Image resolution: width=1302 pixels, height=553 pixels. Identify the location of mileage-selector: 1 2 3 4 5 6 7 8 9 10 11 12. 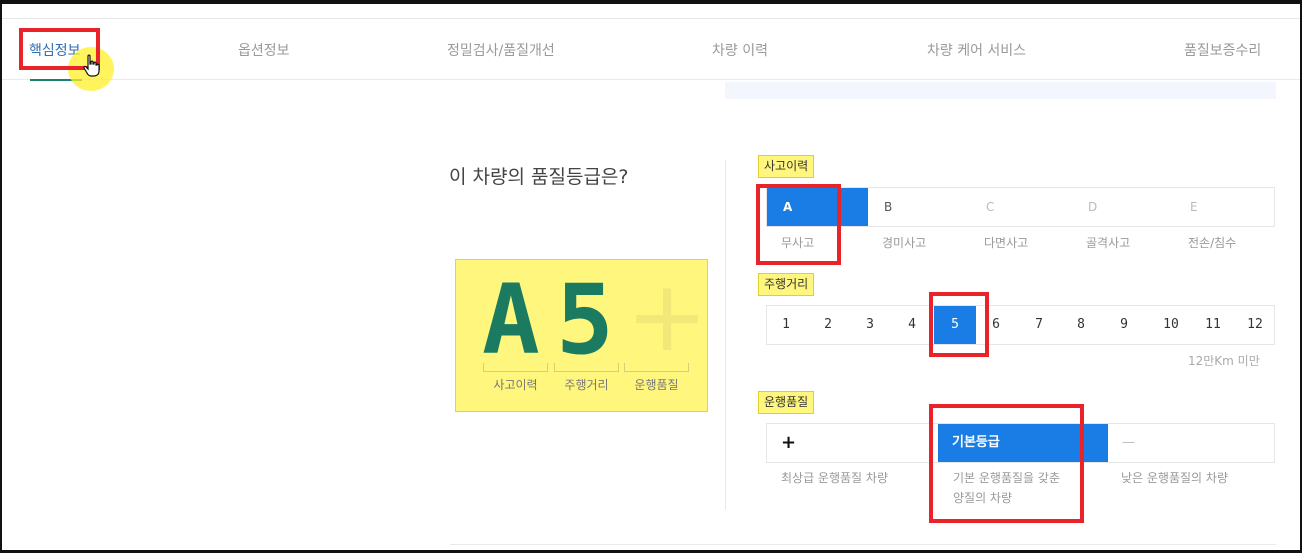
(1020, 325).